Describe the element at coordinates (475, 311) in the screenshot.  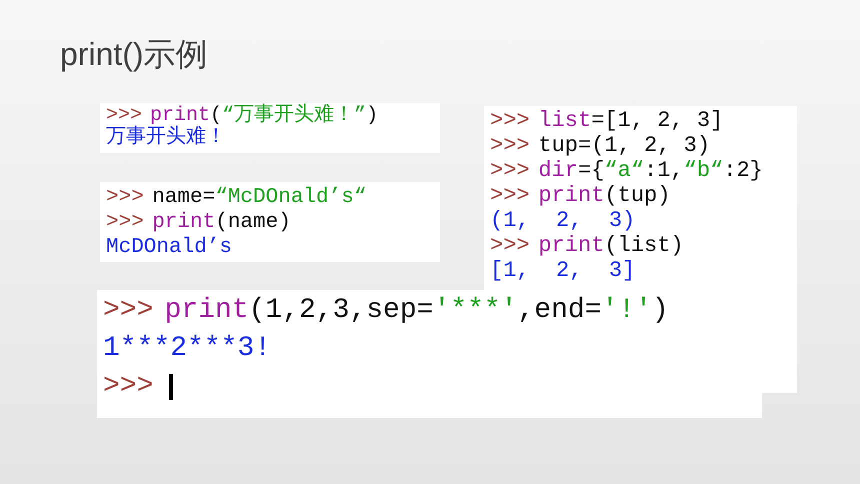
I see `string-text: '***'` at that location.